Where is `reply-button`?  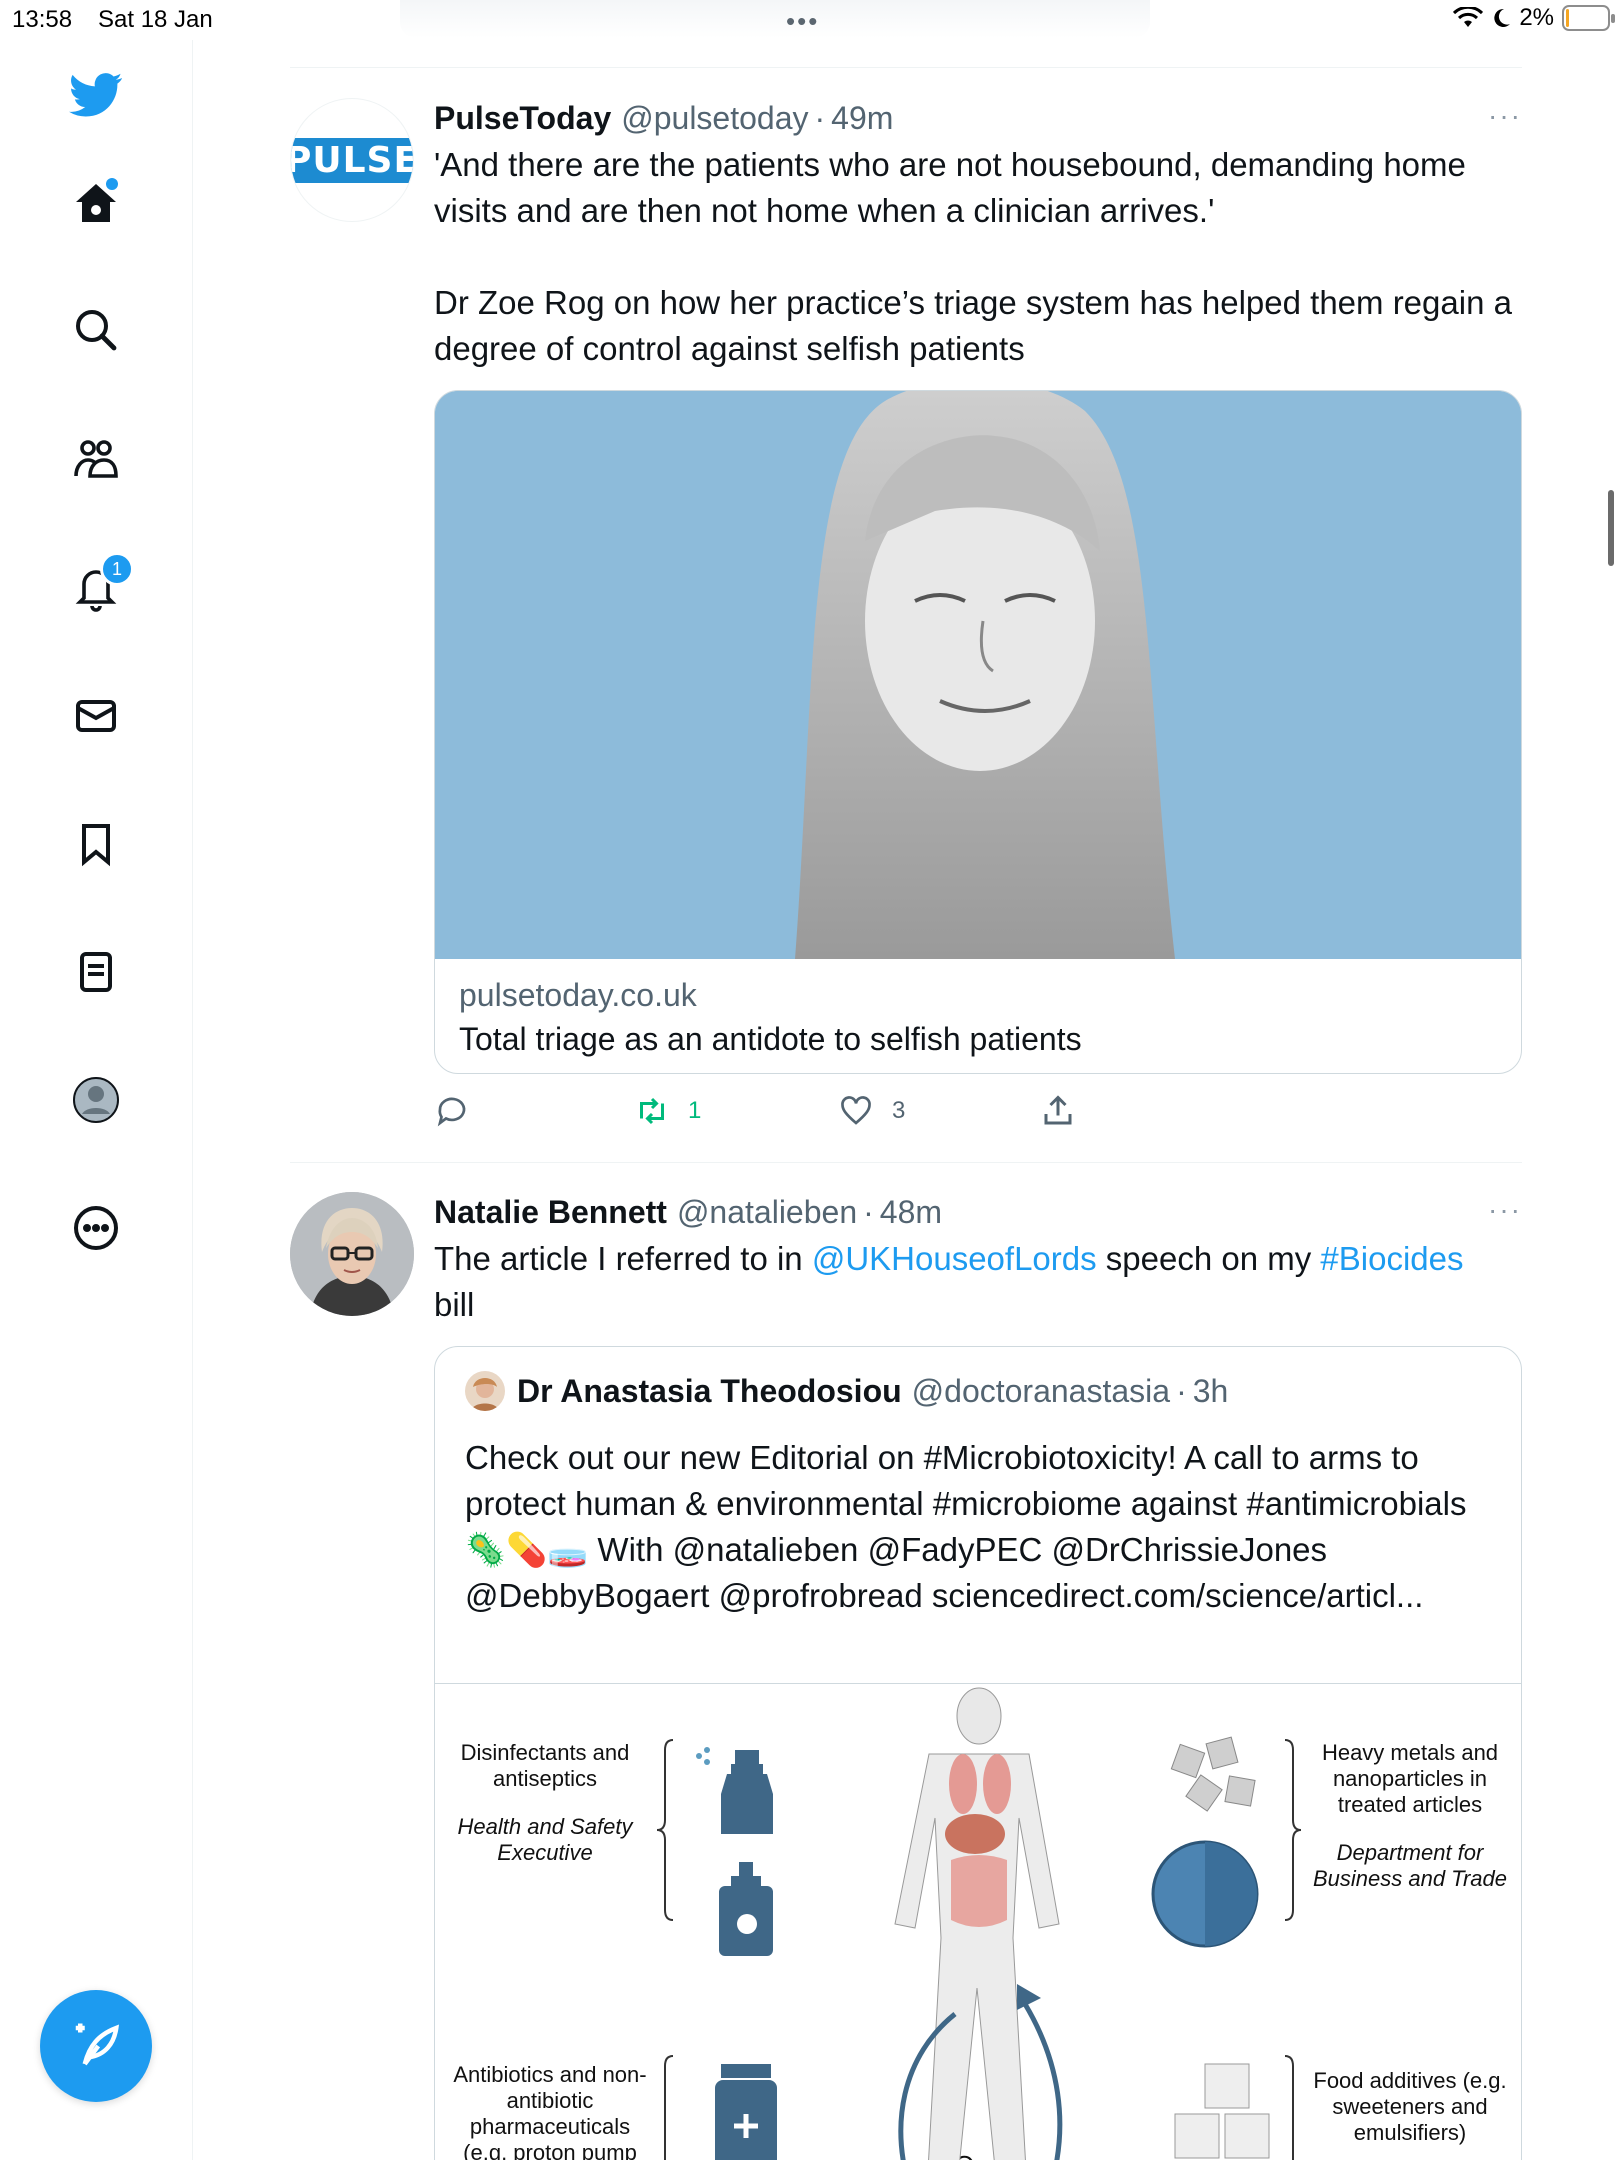 reply-button is located at coordinates (461, 1111).